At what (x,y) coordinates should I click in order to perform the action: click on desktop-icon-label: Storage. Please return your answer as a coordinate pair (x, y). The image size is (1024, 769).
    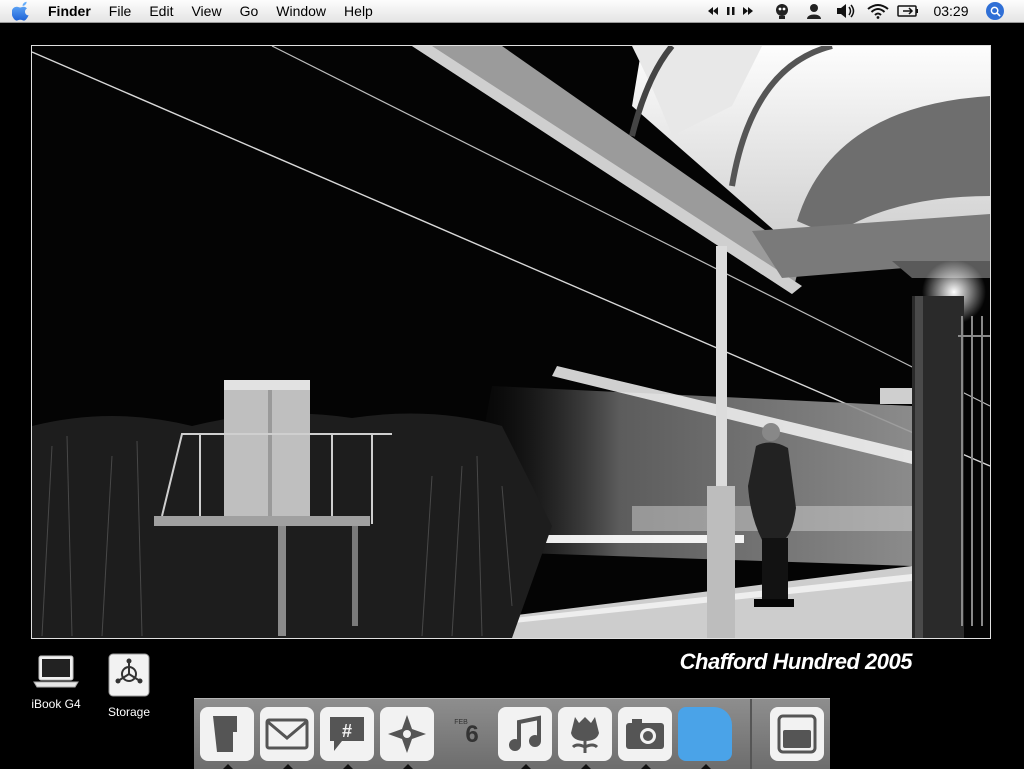
    Looking at the image, I should click on (129, 712).